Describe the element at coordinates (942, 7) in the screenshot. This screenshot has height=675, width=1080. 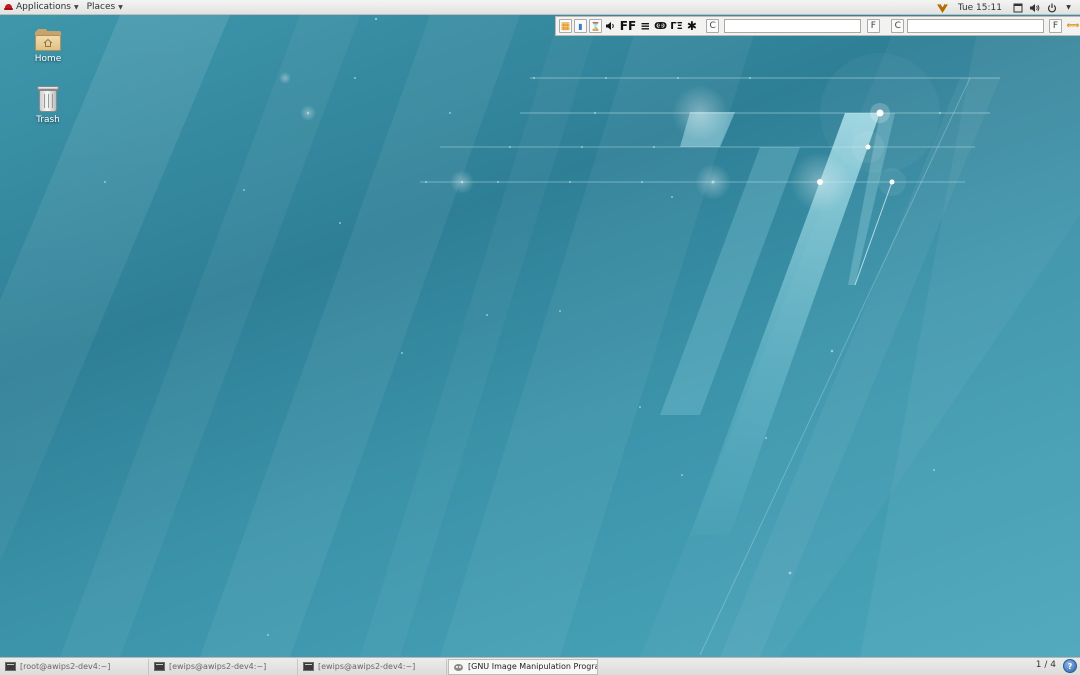
I see `tray-app-icon` at that location.